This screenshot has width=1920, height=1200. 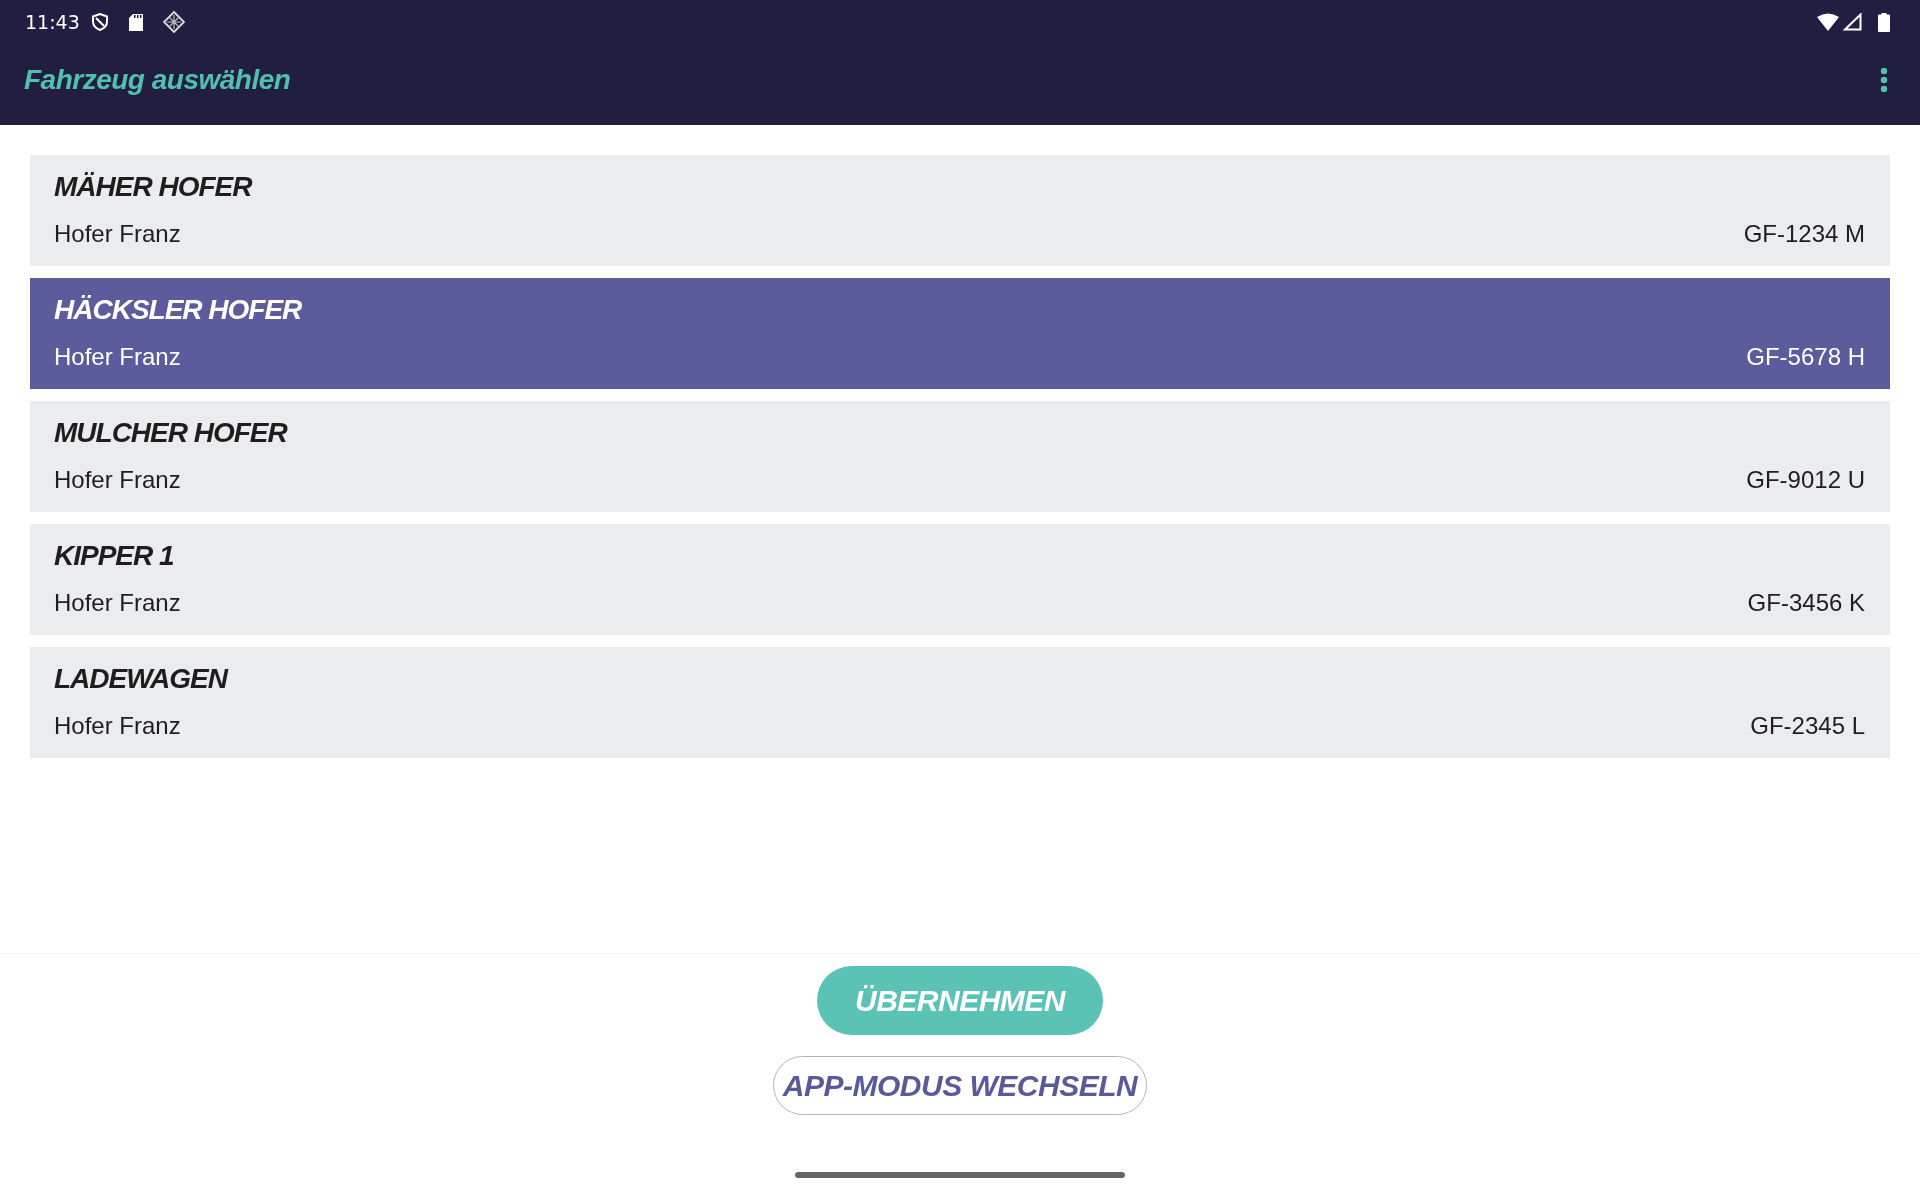 What do you see at coordinates (1884, 22) in the screenshot?
I see `battery-icon` at bounding box center [1884, 22].